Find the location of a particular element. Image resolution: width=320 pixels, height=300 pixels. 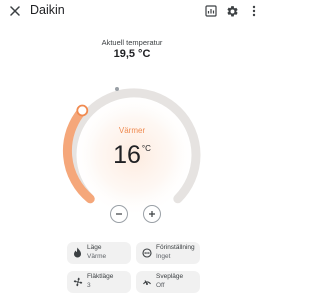

fan-icon is located at coordinates (77, 281).